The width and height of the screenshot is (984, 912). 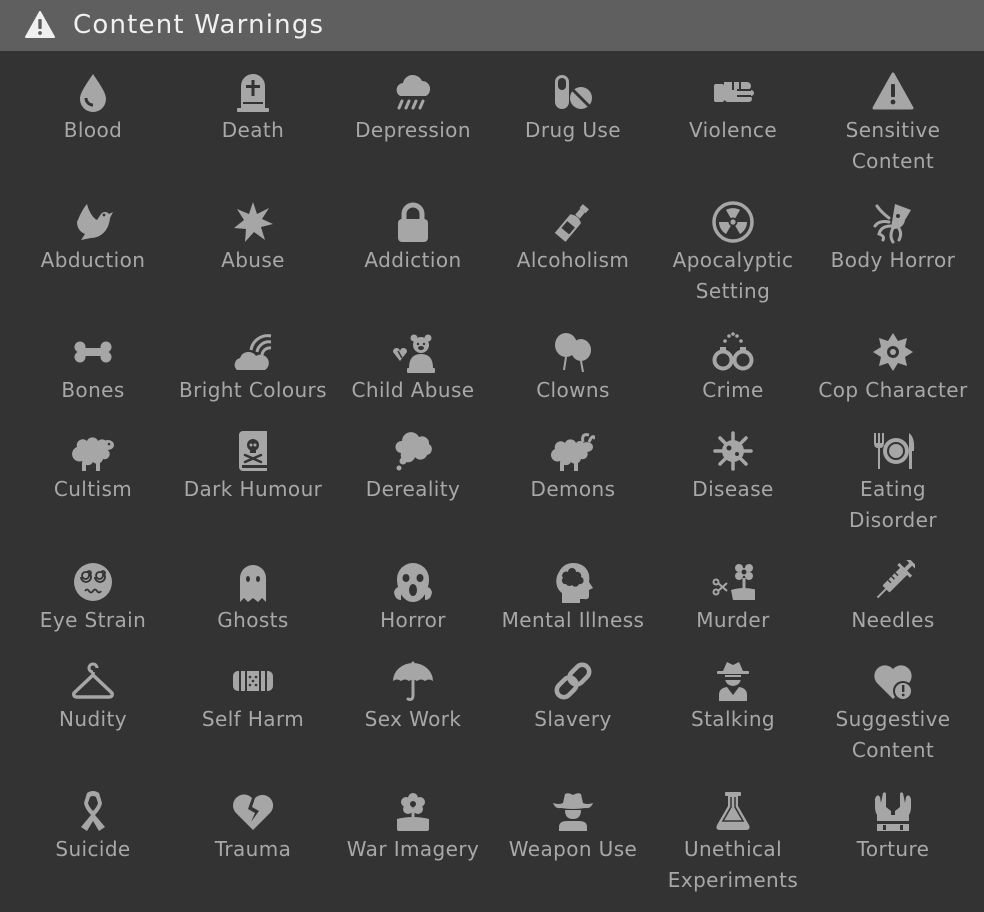 What do you see at coordinates (893, 734) in the screenshot?
I see `warning-label: Suggestive Content` at bounding box center [893, 734].